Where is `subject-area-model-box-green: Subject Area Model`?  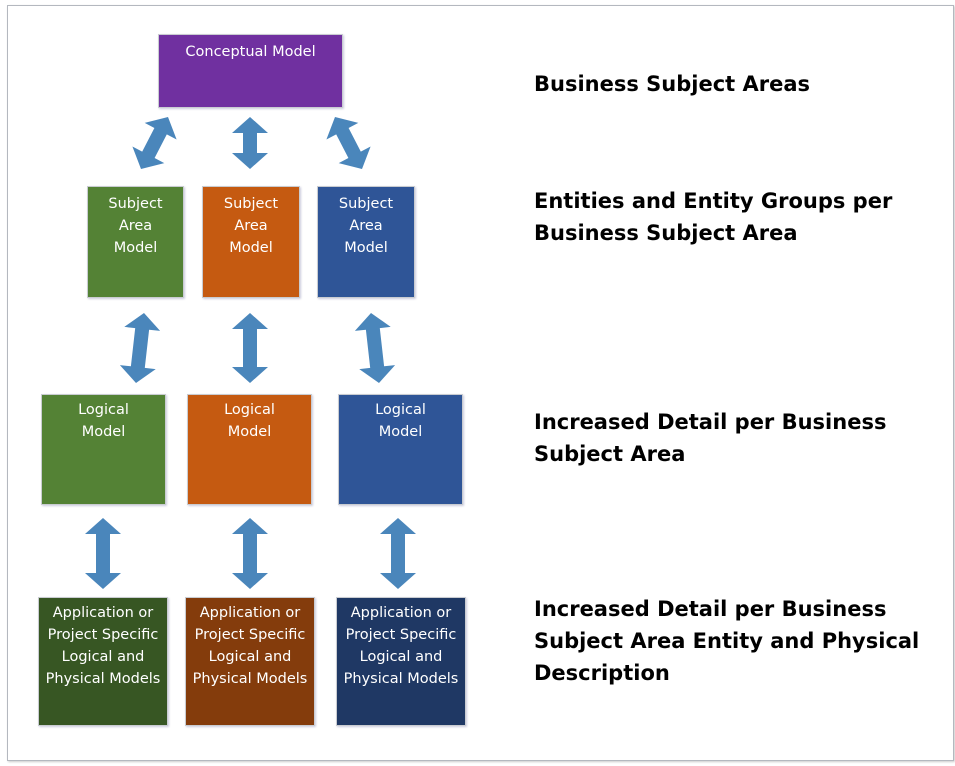 subject-area-model-box-green: Subject Area Model is located at coordinates (135, 242).